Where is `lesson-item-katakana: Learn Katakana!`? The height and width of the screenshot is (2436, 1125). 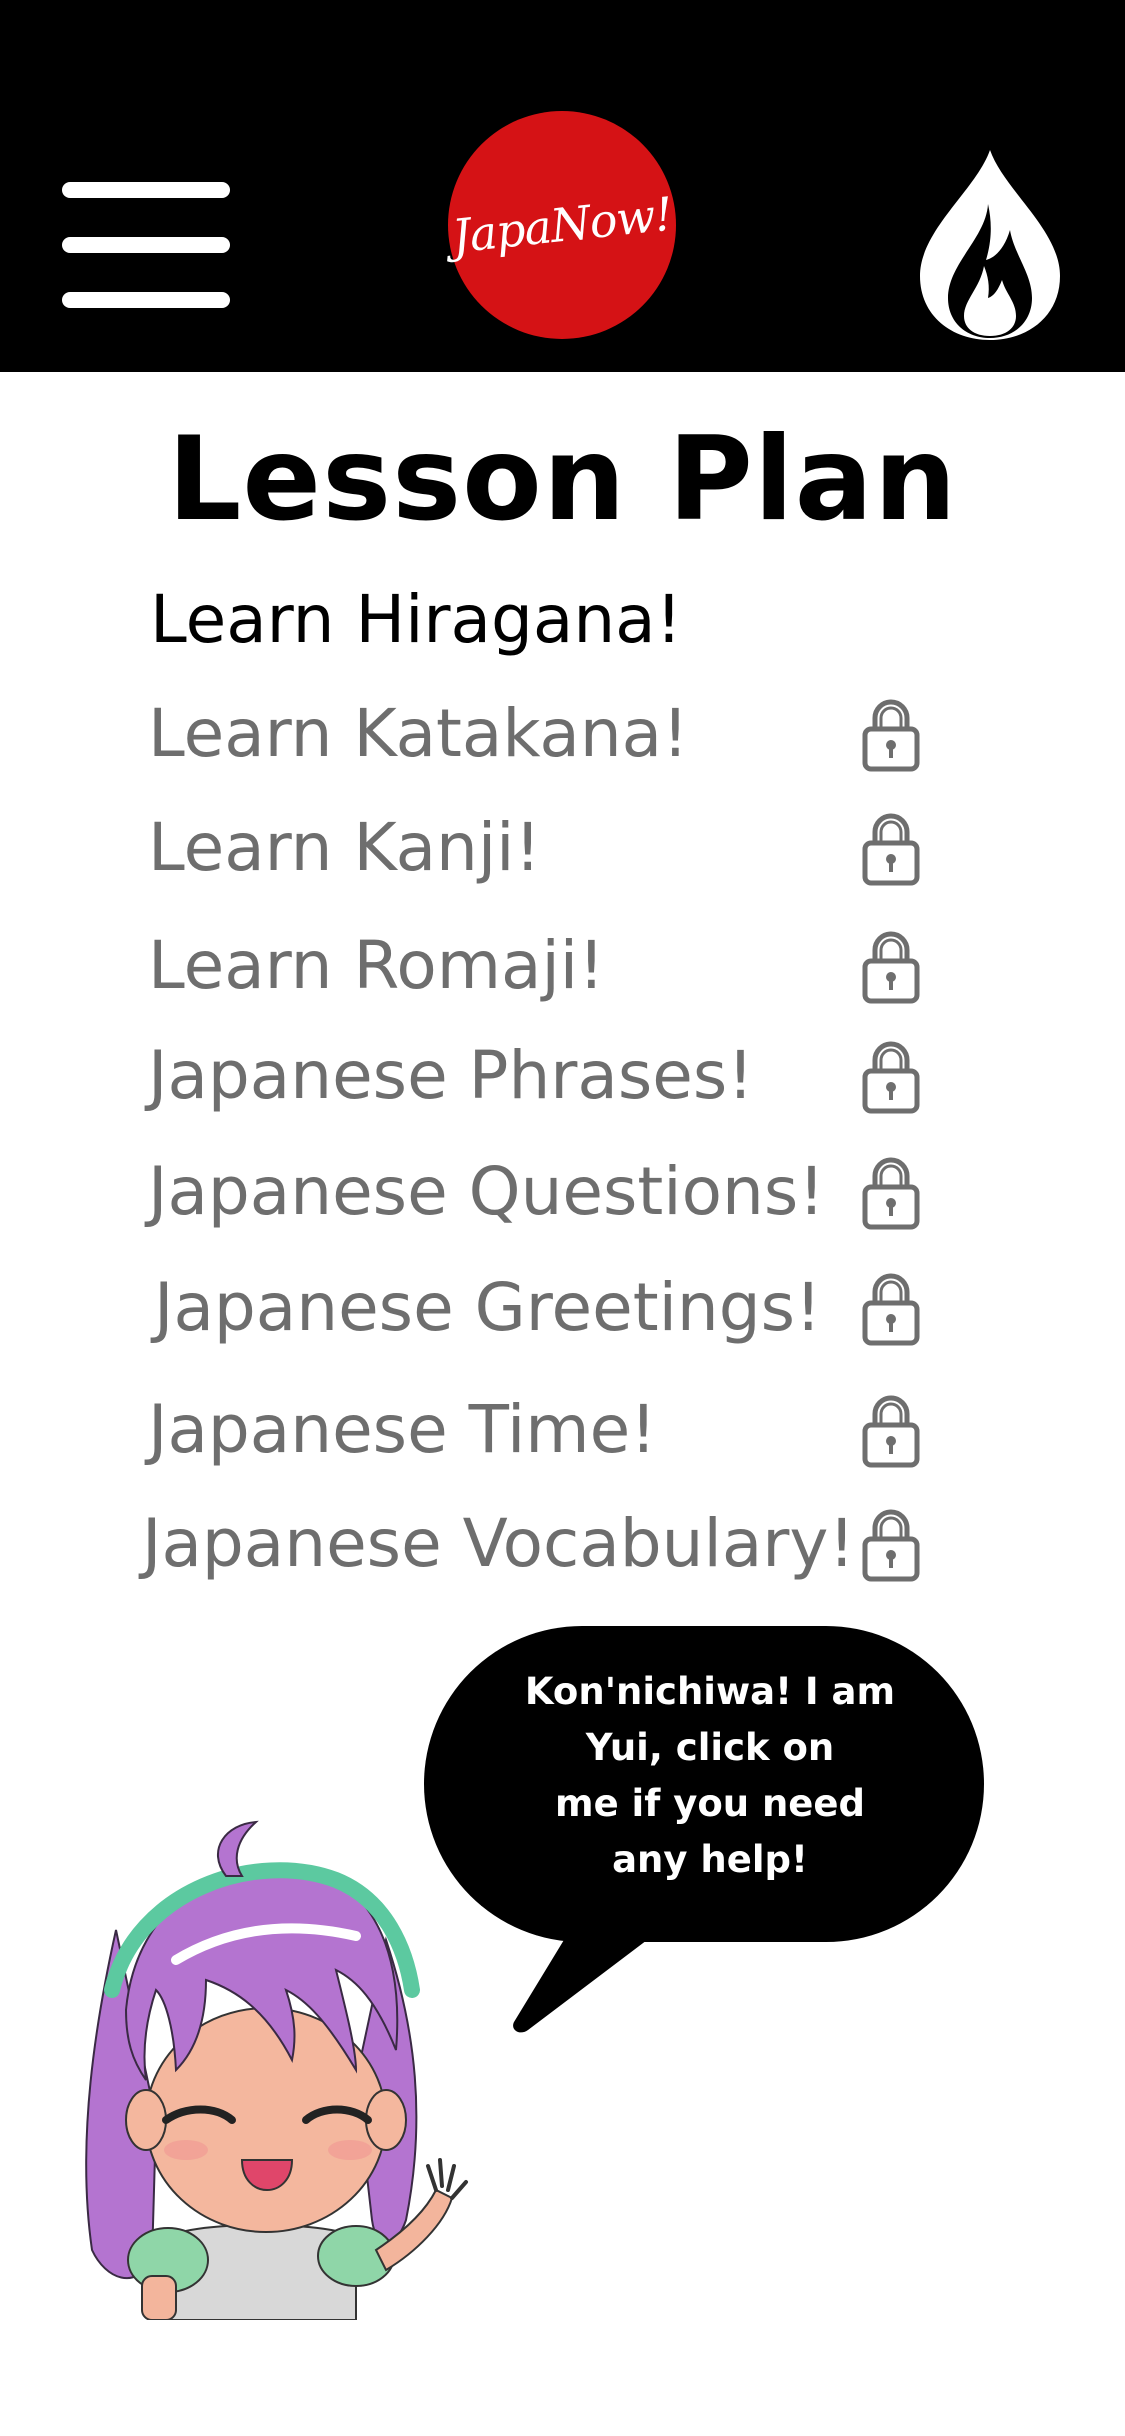
lesson-item-katakana: Learn Katakana! is located at coordinates (540, 734).